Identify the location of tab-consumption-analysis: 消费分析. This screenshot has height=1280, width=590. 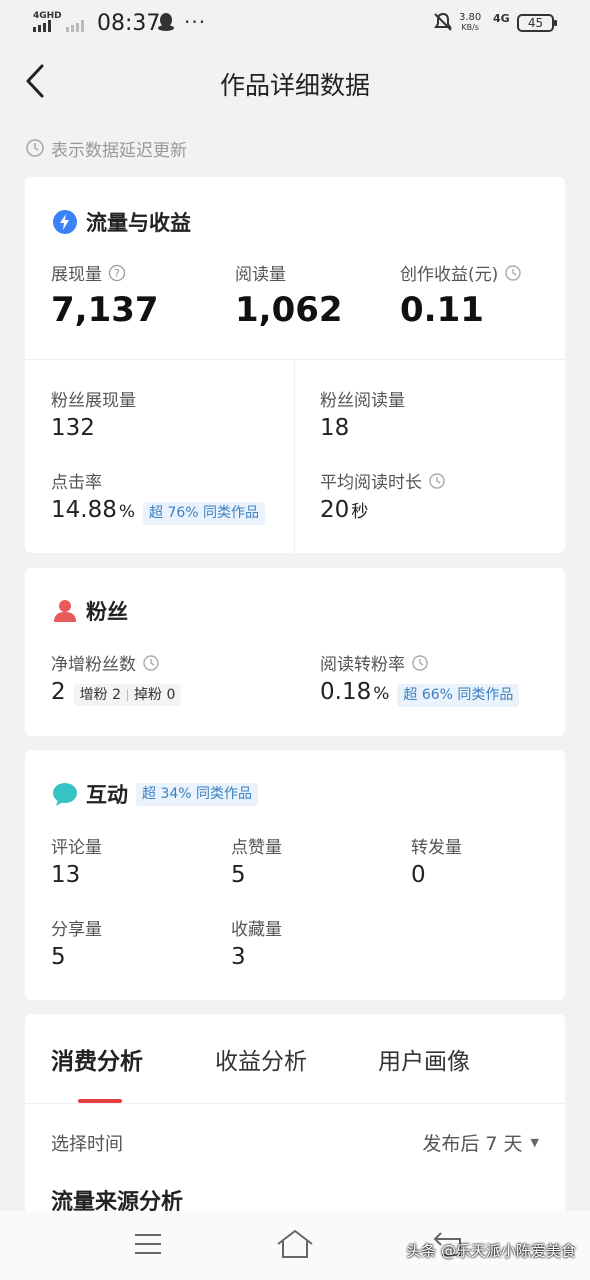
(97, 1059).